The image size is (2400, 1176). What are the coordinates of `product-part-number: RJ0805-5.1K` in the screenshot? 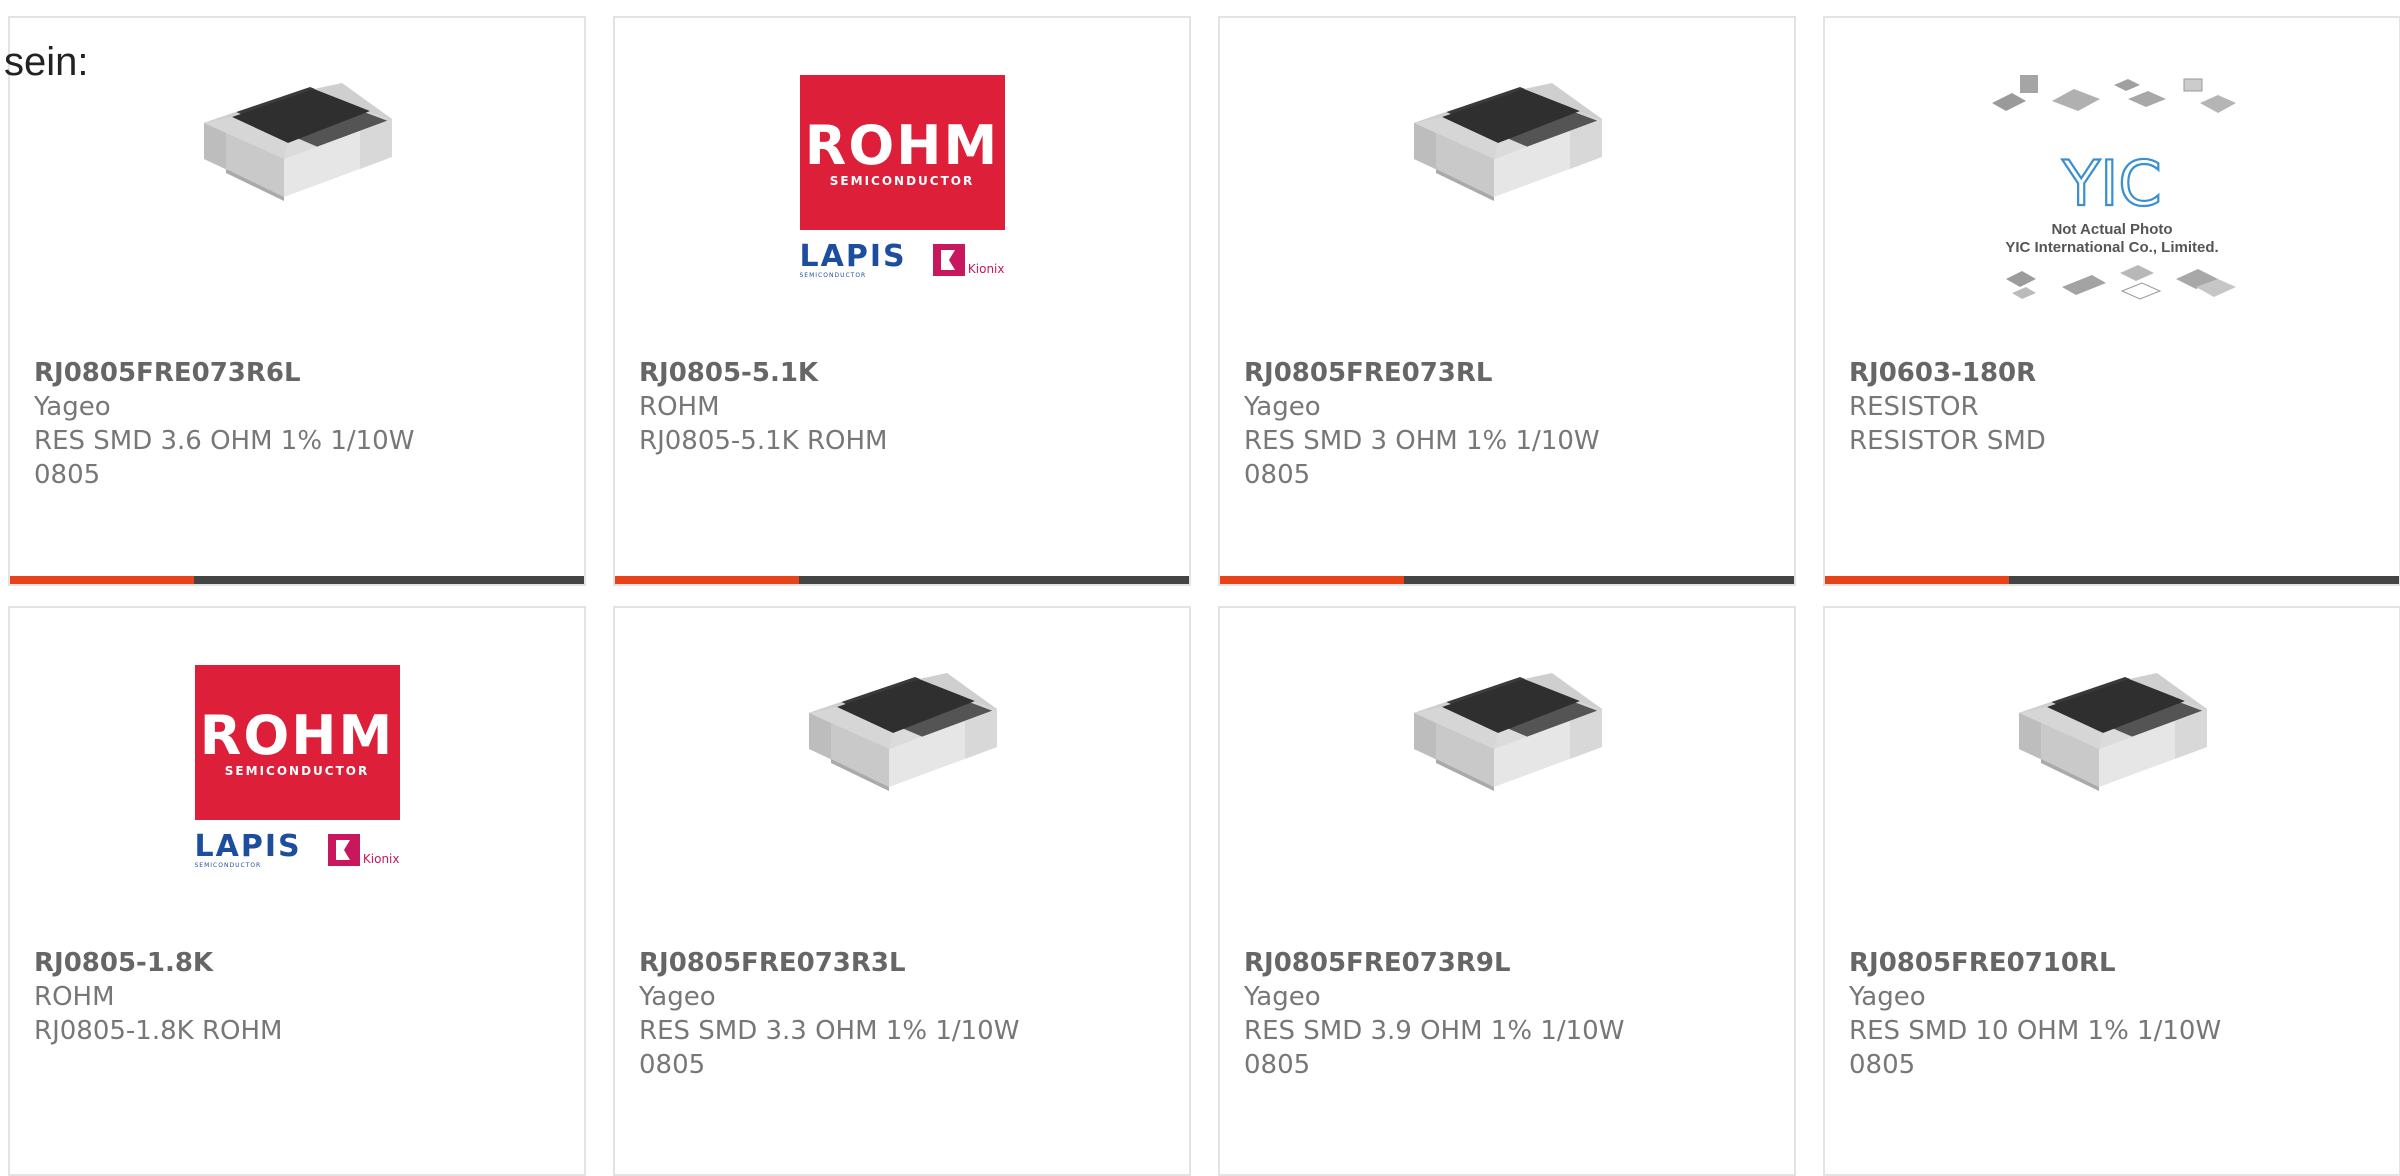 It's located at (902, 373).